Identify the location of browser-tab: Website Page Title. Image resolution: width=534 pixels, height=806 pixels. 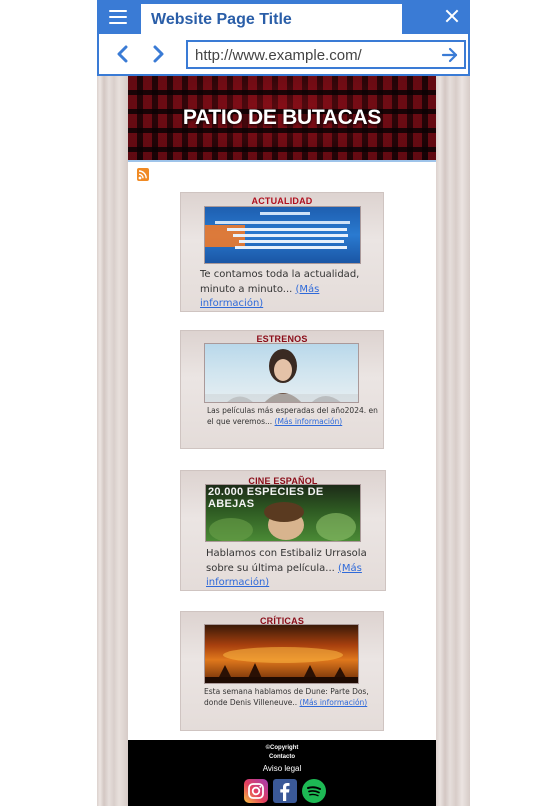
(271, 19).